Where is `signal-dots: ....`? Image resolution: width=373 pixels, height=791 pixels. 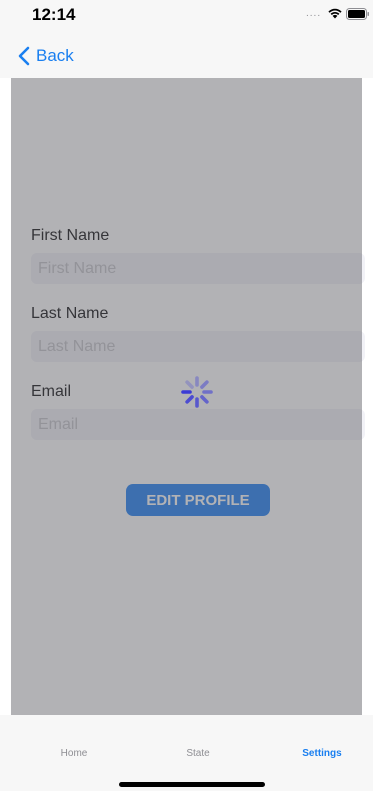 signal-dots: .... is located at coordinates (314, 13).